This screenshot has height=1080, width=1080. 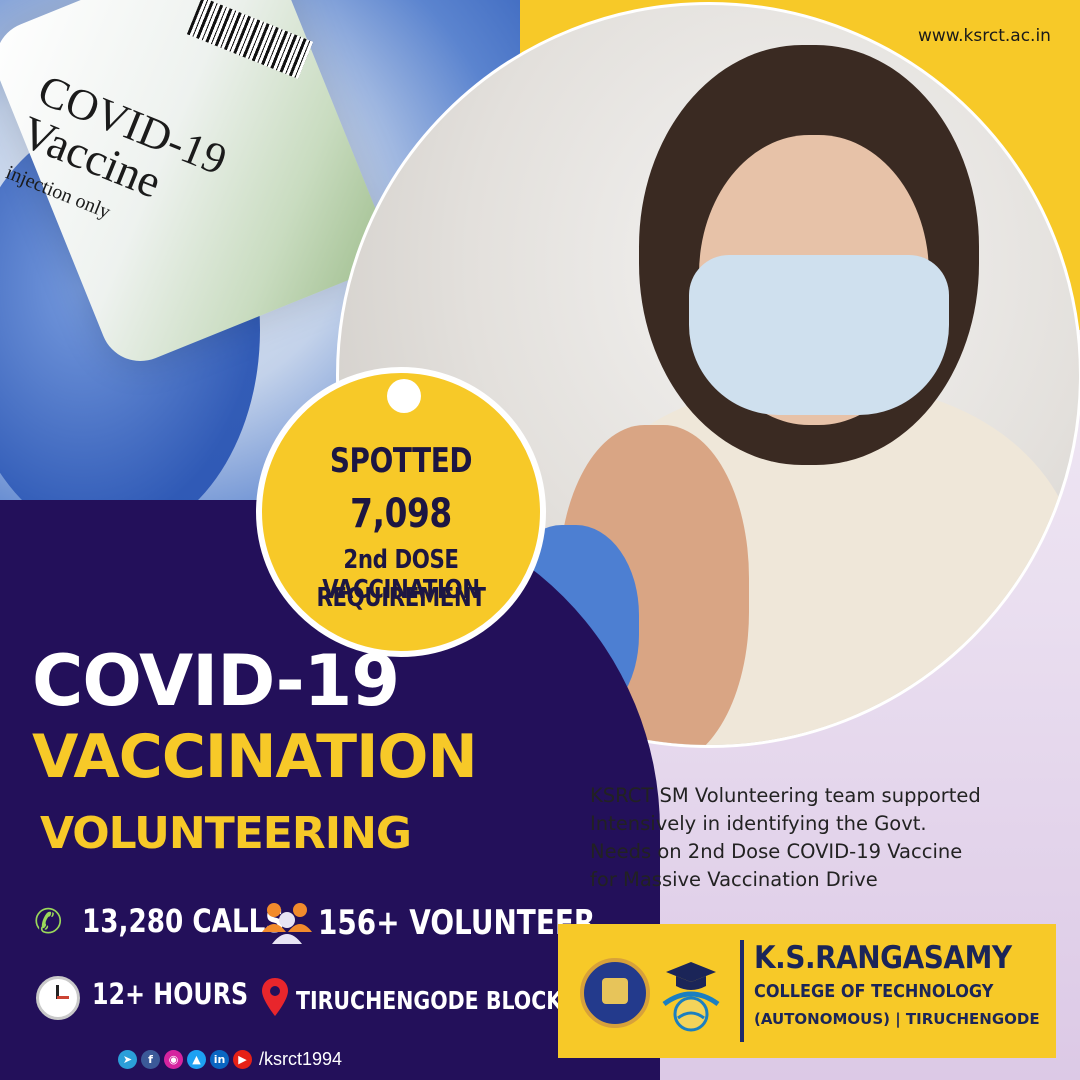 What do you see at coordinates (63, 997) in the screenshot?
I see `clock-minute-hand` at bounding box center [63, 997].